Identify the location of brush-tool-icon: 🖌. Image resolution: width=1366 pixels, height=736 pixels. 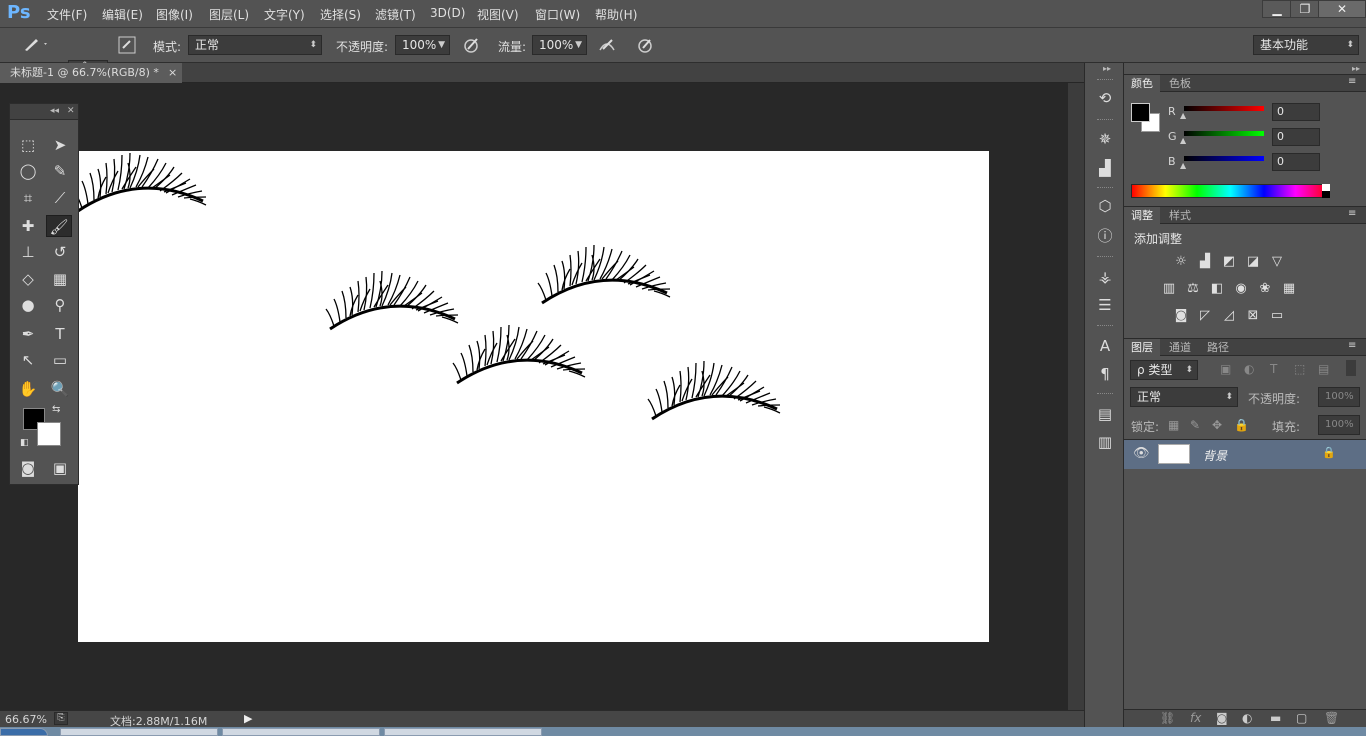
(59, 226).